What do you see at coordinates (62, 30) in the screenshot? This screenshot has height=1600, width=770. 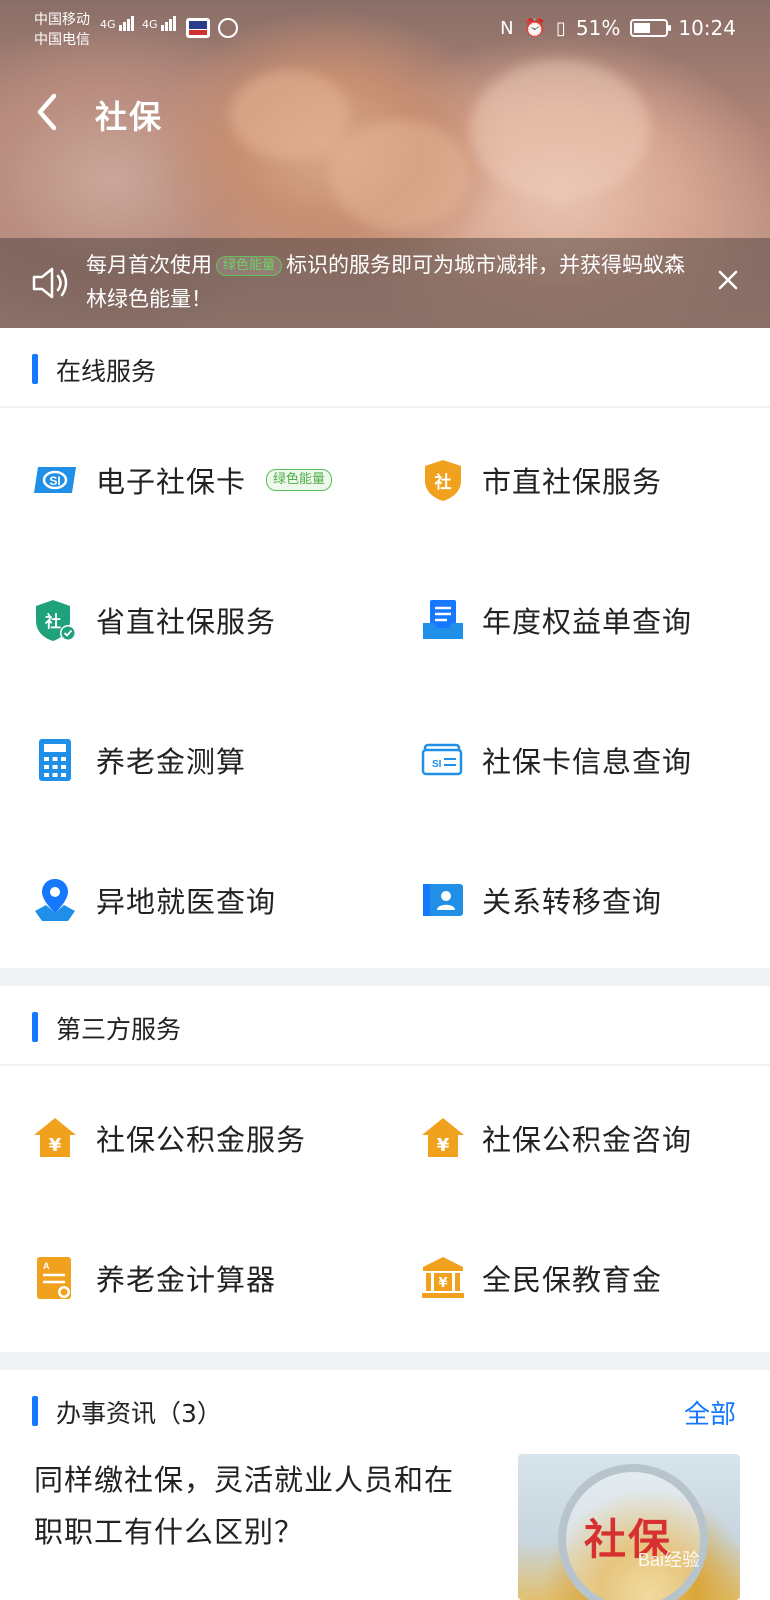 I see `carrier-labels: 中国移动 中国电信` at bounding box center [62, 30].